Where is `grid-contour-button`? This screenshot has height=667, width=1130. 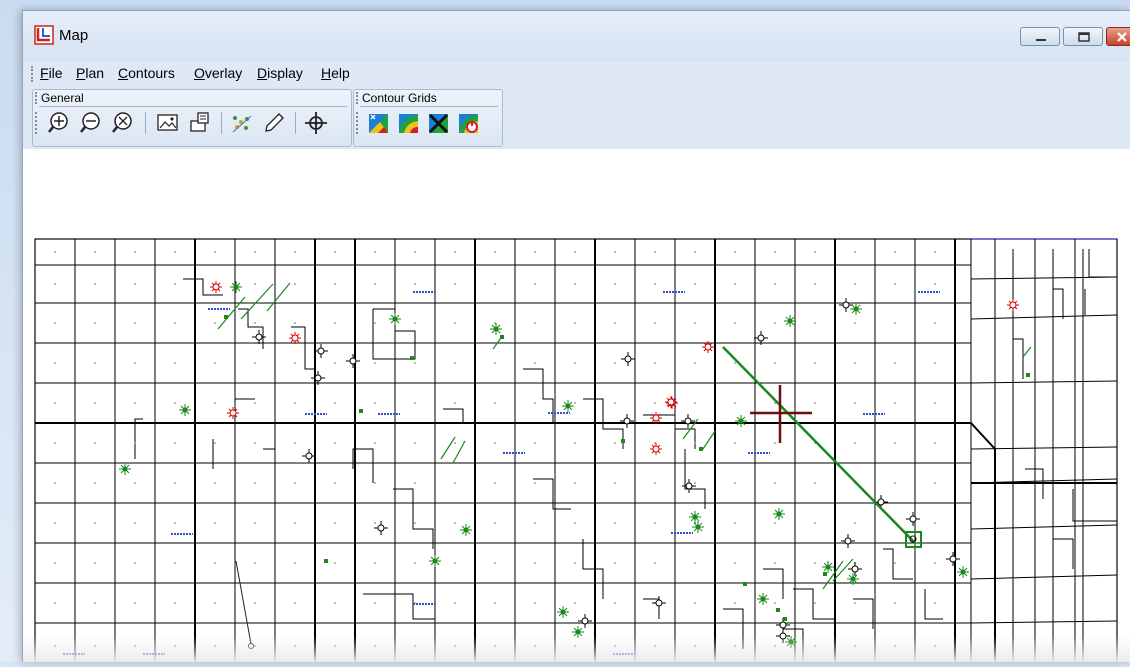
grid-contour-button is located at coordinates (409, 123).